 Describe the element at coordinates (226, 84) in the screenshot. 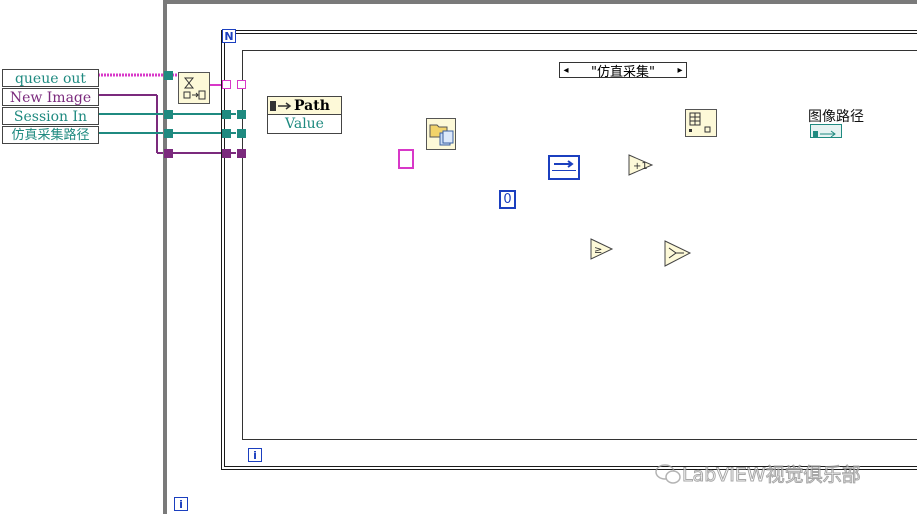

I see `queue-tunnel-loop` at that location.